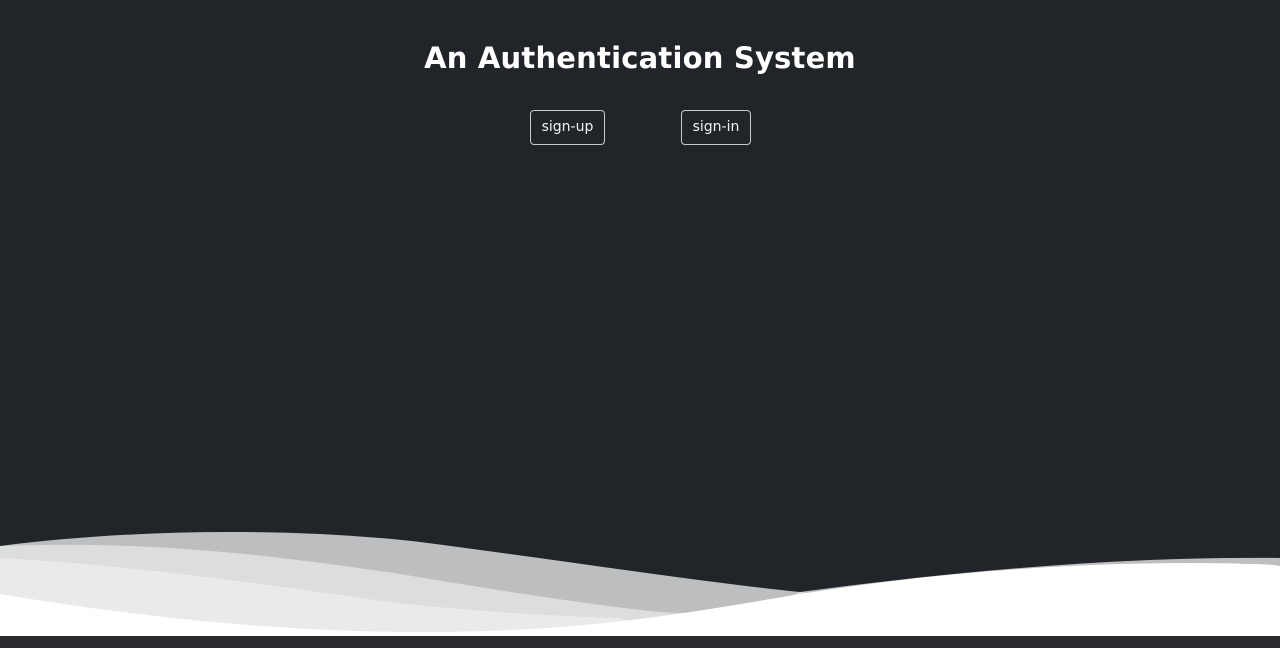 The height and width of the screenshot is (648, 1280). What do you see at coordinates (640, 58) in the screenshot?
I see `page-title: An Authentication System` at bounding box center [640, 58].